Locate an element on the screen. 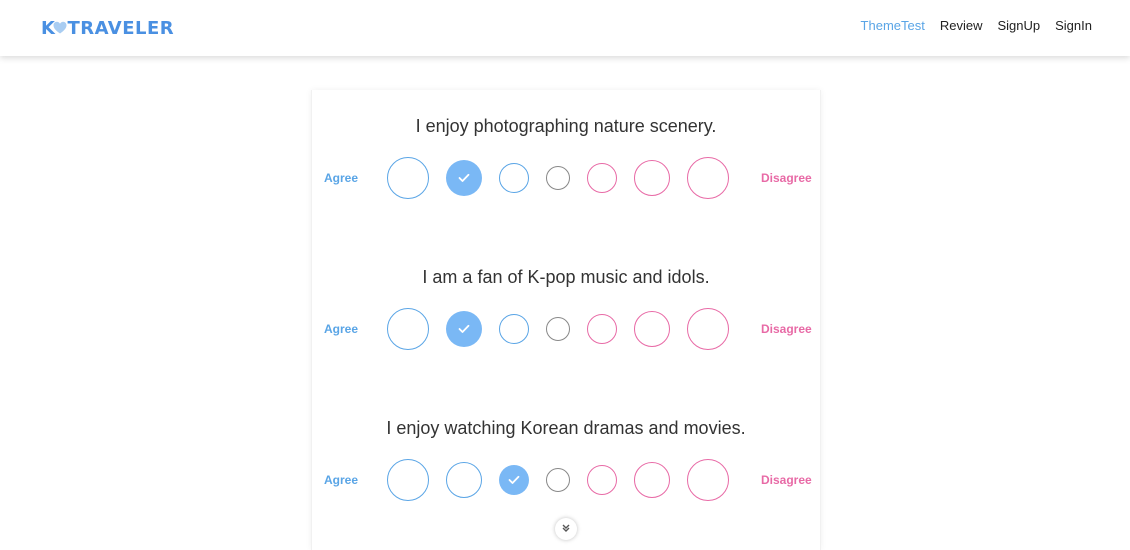 The width and height of the screenshot is (1130, 550). scroll-down-button is located at coordinates (566, 529).